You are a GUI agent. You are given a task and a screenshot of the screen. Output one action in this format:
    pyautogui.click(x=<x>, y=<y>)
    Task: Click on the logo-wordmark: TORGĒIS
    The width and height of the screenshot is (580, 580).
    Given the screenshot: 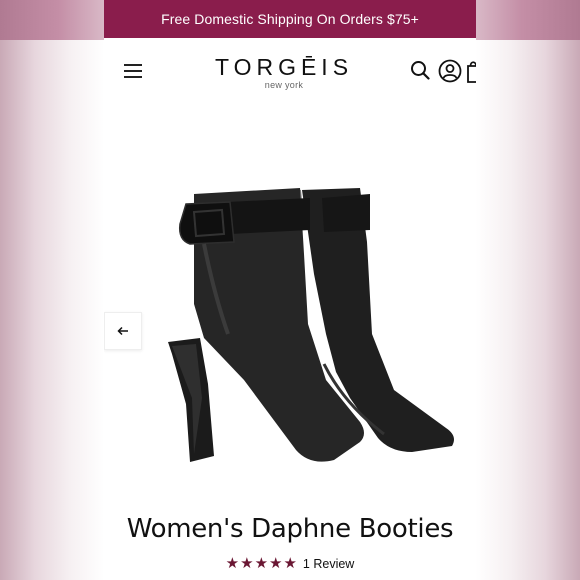 What is the action you would take?
    pyautogui.click(x=284, y=67)
    